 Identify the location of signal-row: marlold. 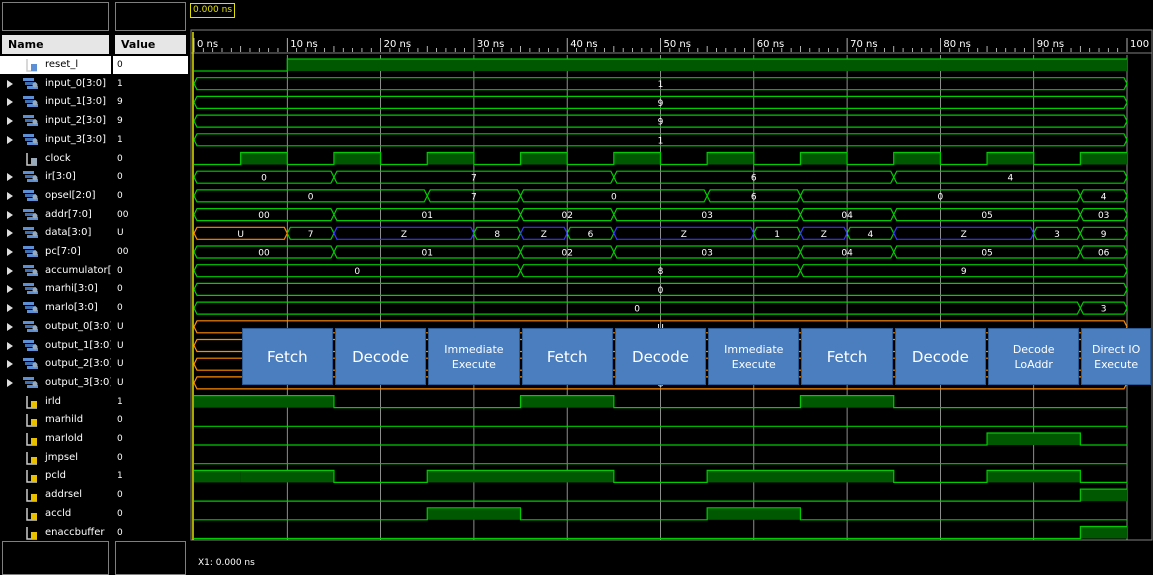
(55, 439).